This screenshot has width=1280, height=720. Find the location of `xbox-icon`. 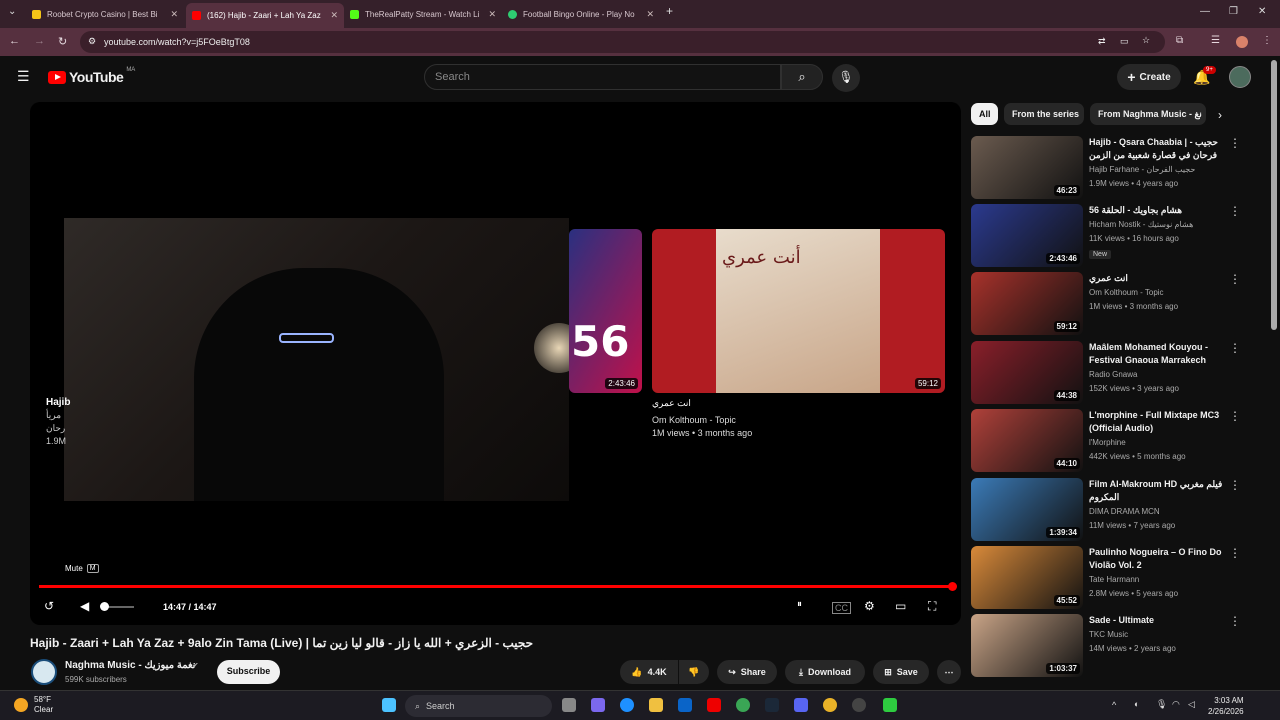

xbox-icon is located at coordinates (743, 705).